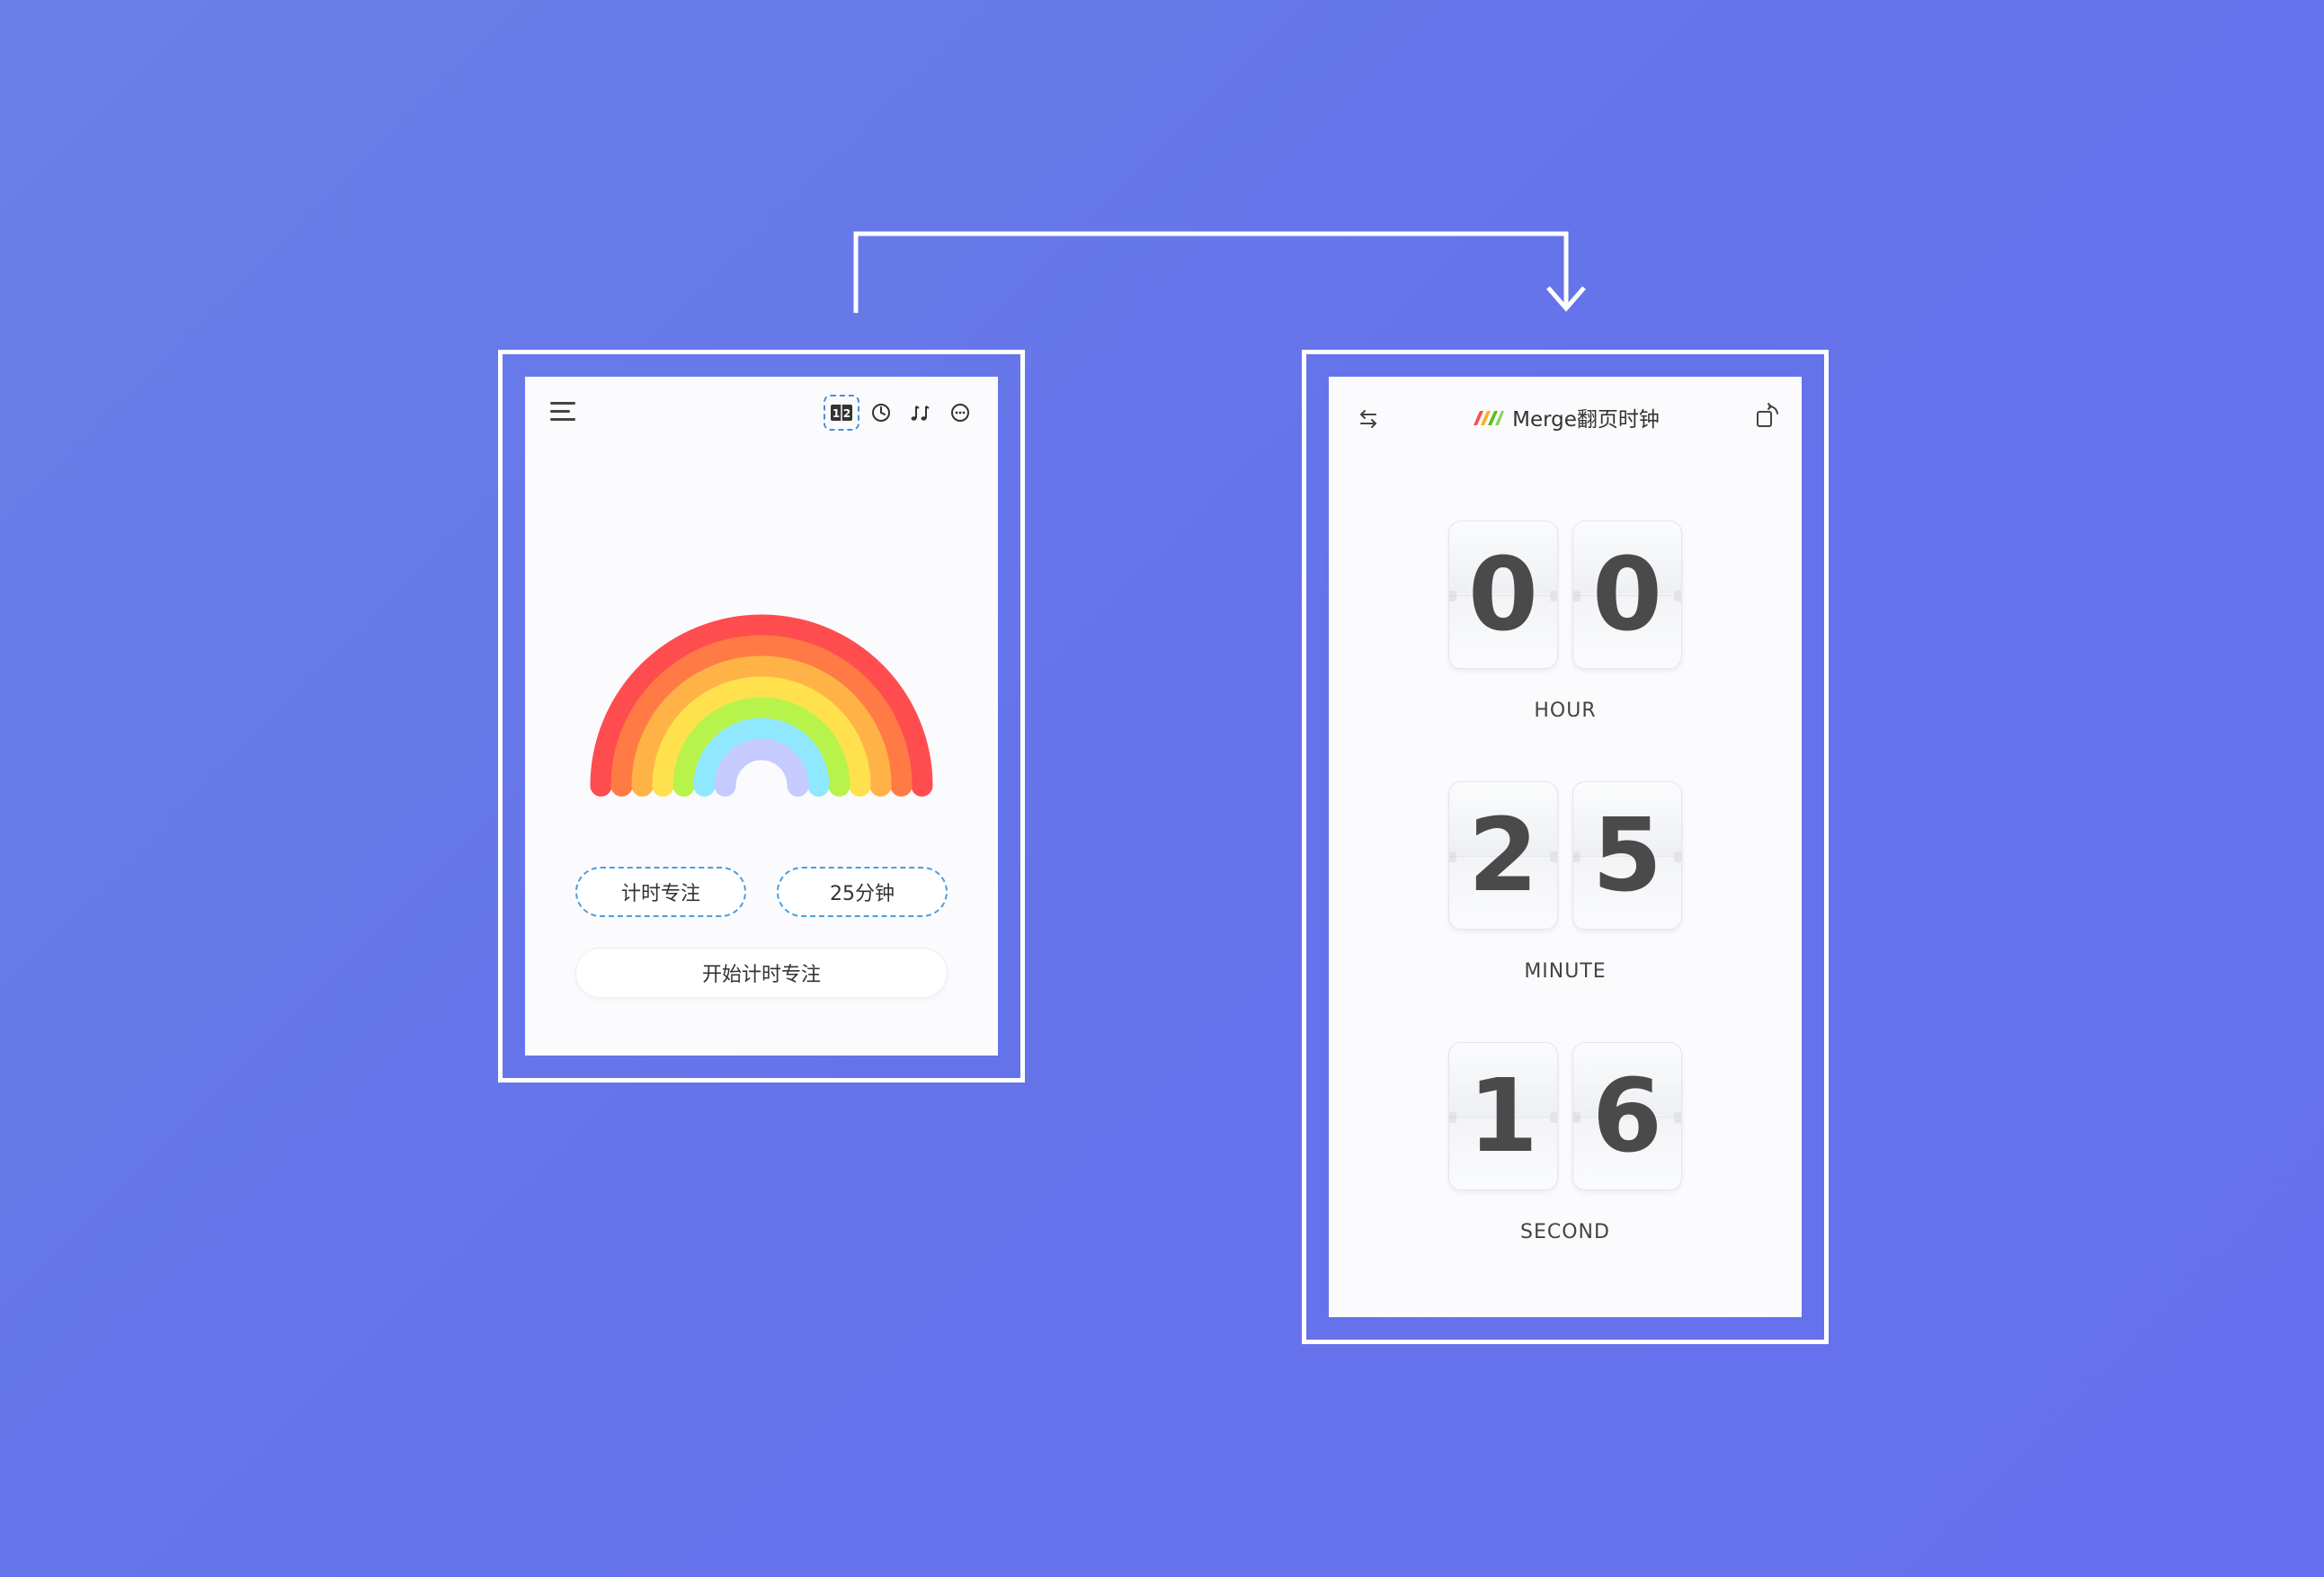  What do you see at coordinates (1565, 1232) in the screenshot?
I see `second-label: SECOND` at bounding box center [1565, 1232].